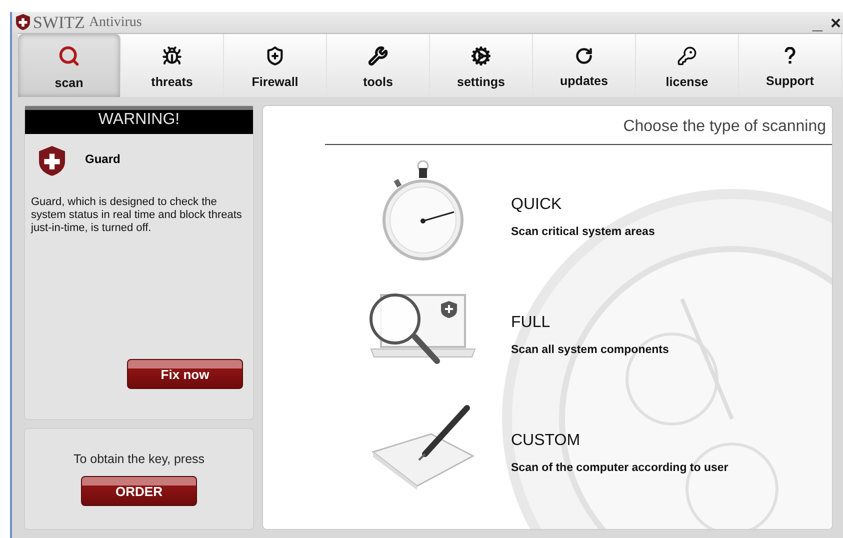 This screenshot has width=843, height=538. Describe the element at coordinates (23, 22) in the screenshot. I see `shield-logo-icon` at that location.